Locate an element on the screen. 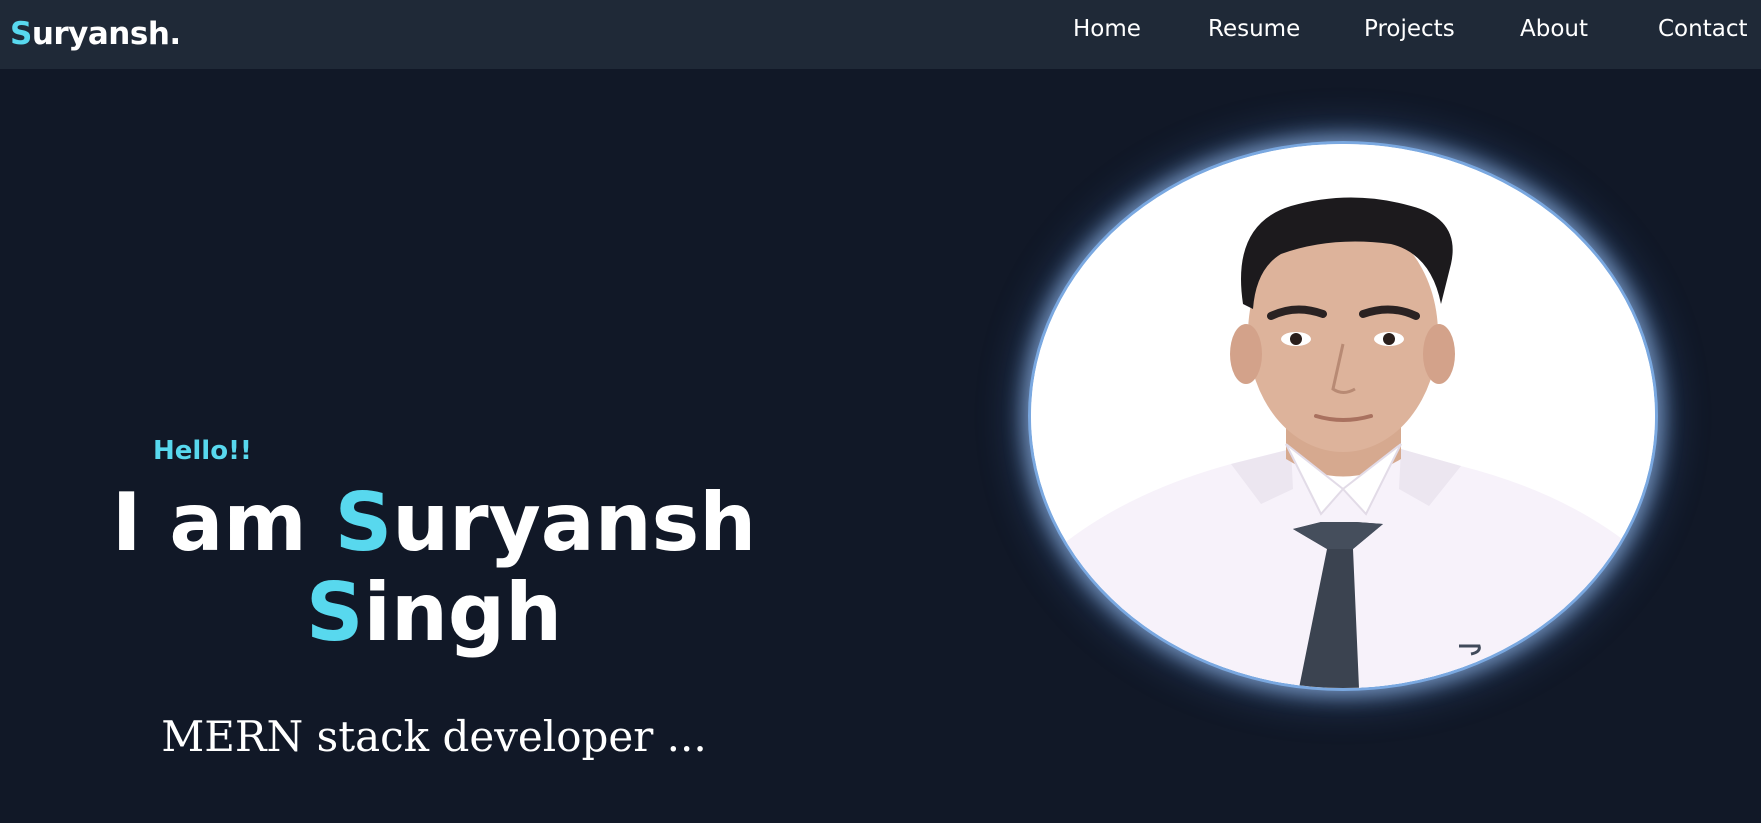 This screenshot has height=823, width=1761. first-name-initial: S is located at coordinates (363, 522).